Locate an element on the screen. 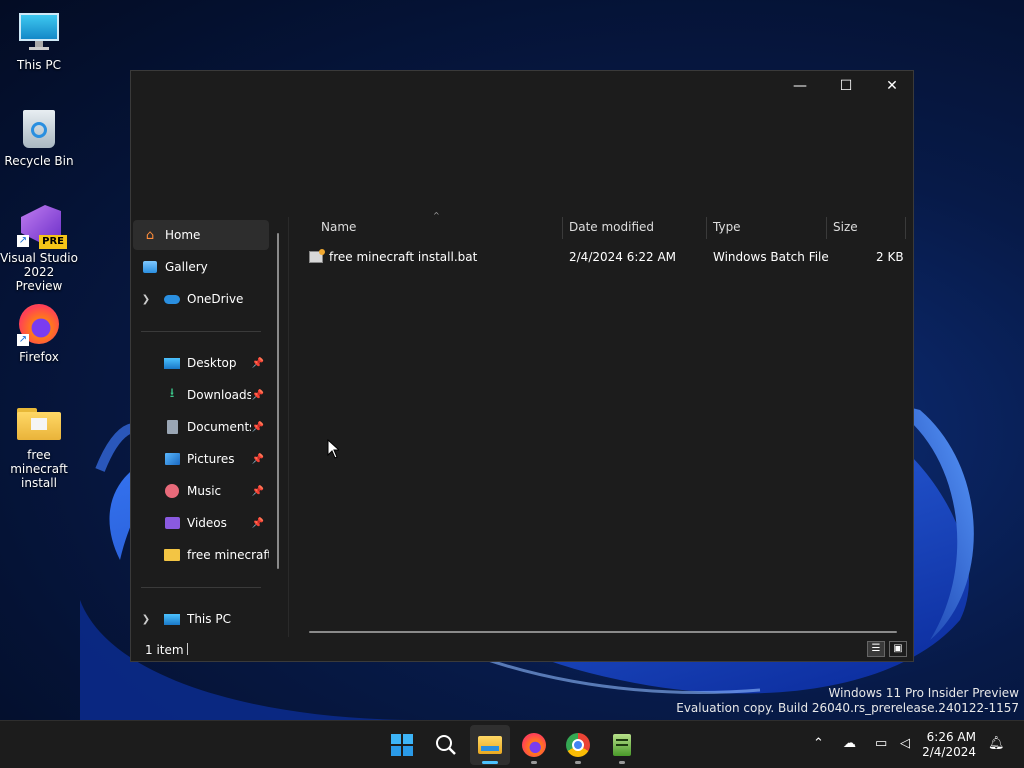  nav-item-music: Music 📌 is located at coordinates (201, 491).